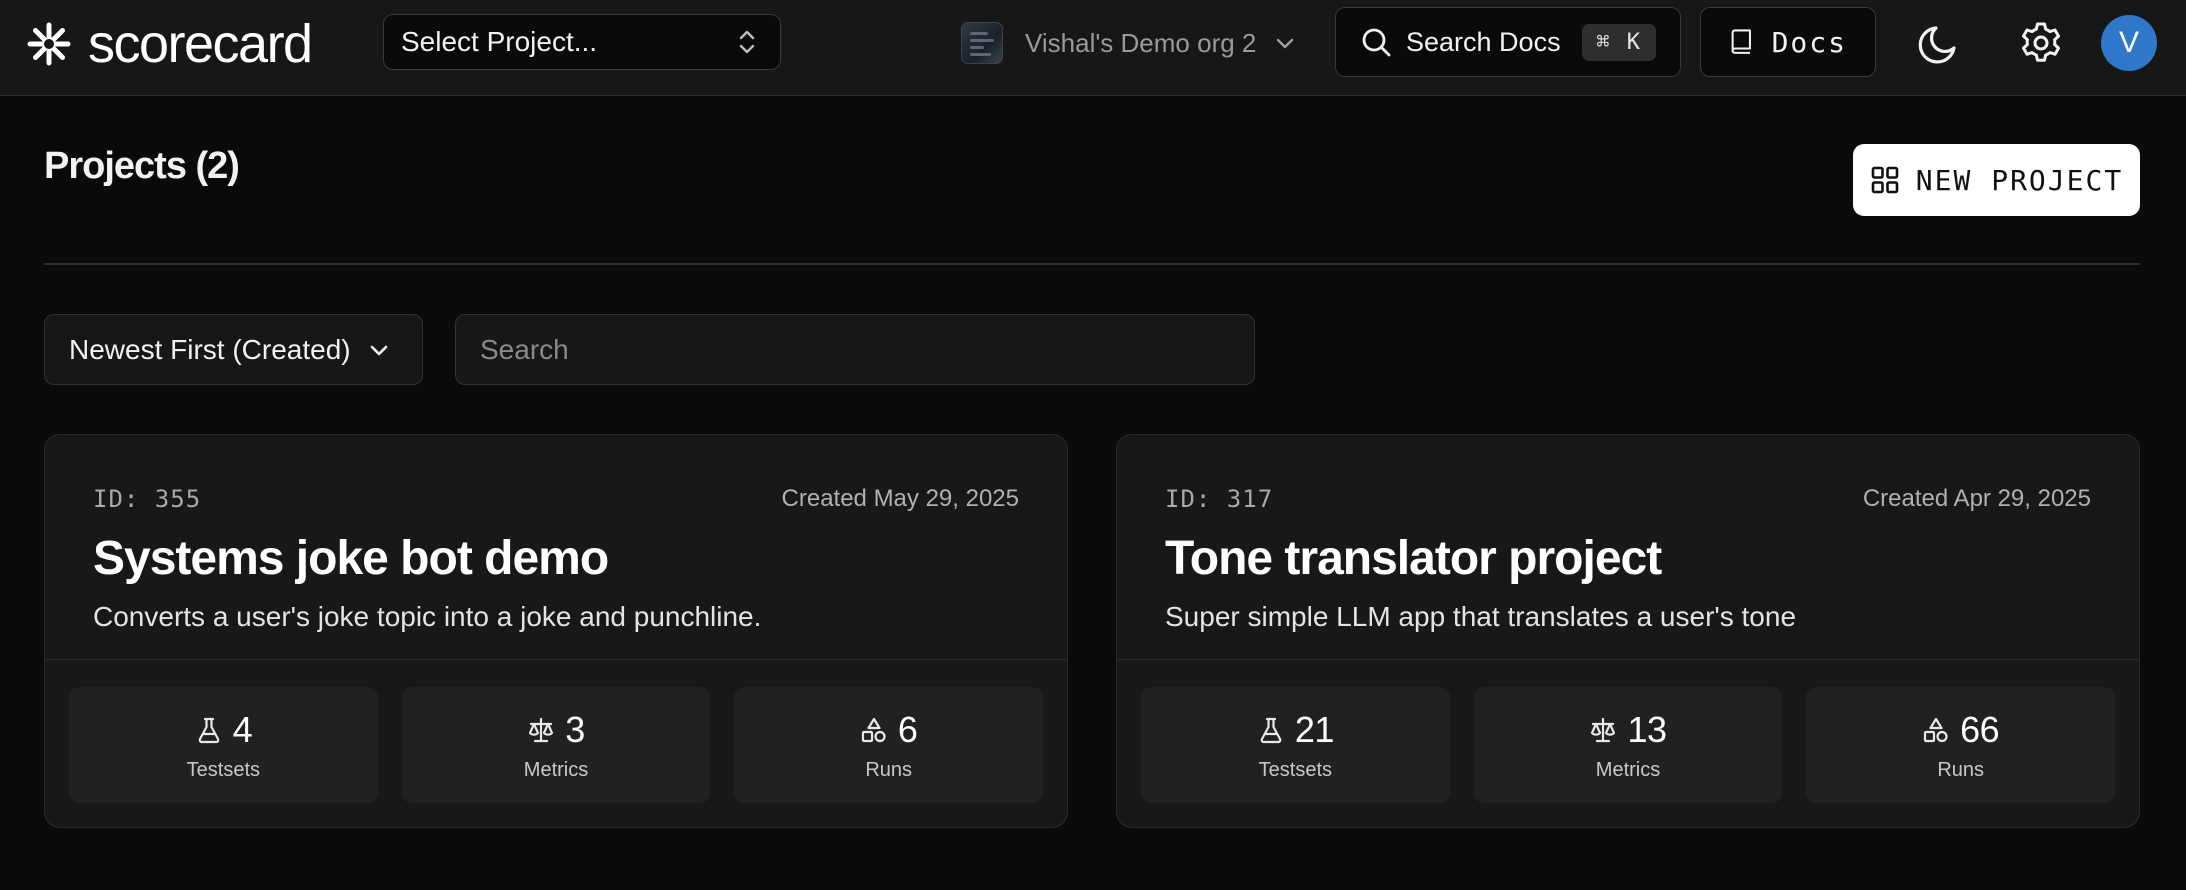 The height and width of the screenshot is (890, 2186). I want to click on page-title: Projects (2), so click(142, 166).